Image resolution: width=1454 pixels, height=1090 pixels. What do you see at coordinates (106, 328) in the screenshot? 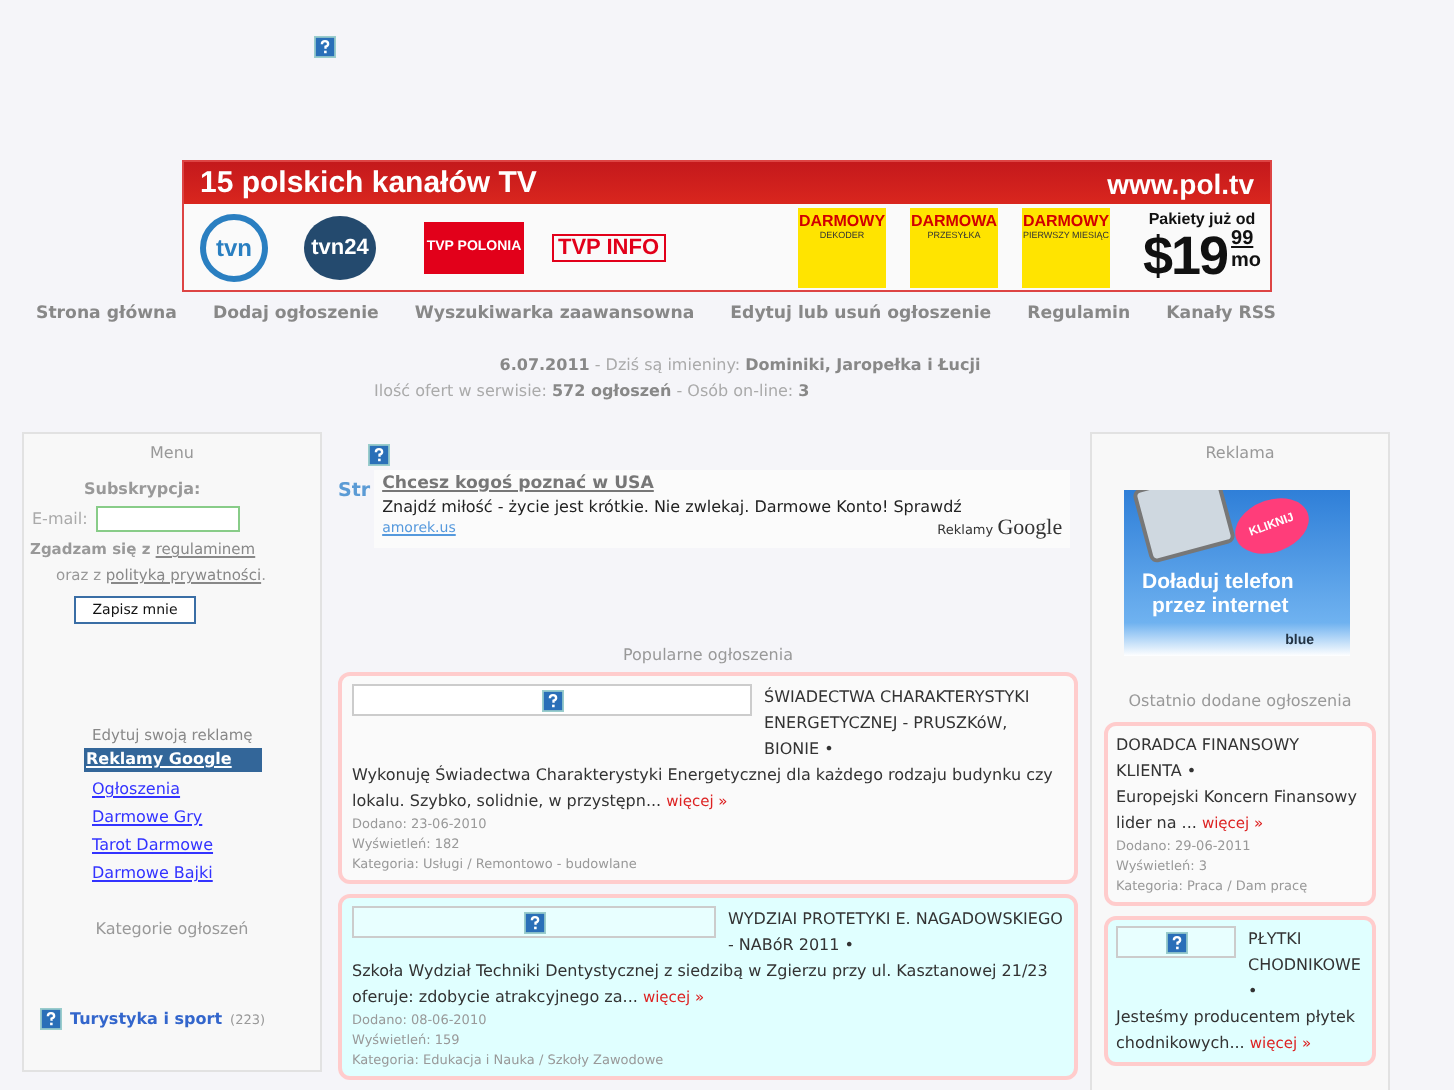
I see `nav-link: Strona główna` at bounding box center [106, 328].